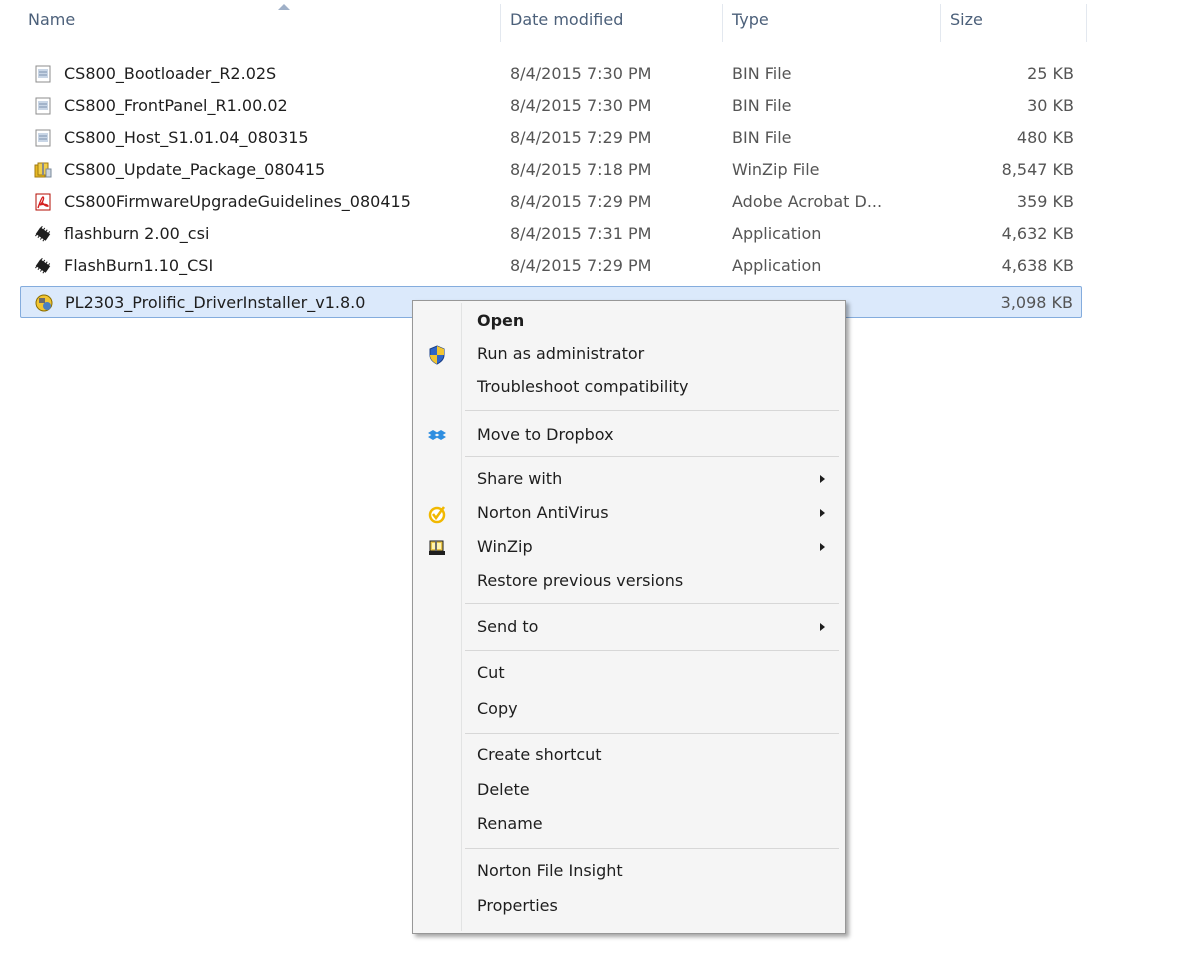  I want to click on file-type: WinZip File, so click(776, 169).